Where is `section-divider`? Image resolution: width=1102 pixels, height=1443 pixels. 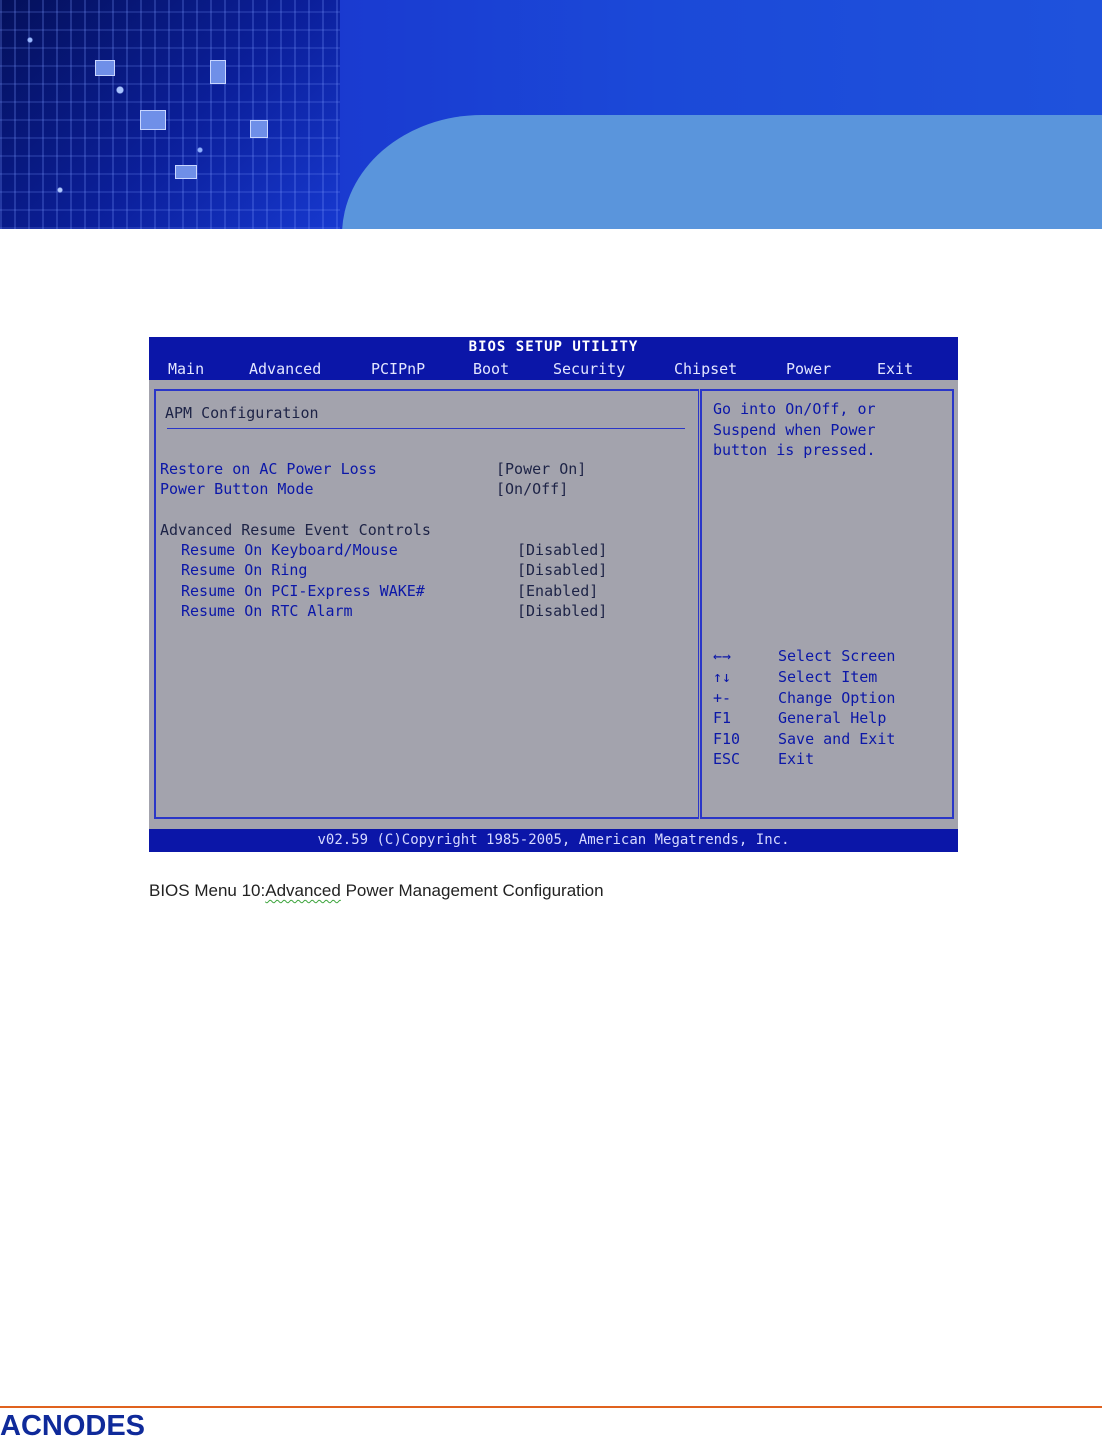
section-divider is located at coordinates (426, 428).